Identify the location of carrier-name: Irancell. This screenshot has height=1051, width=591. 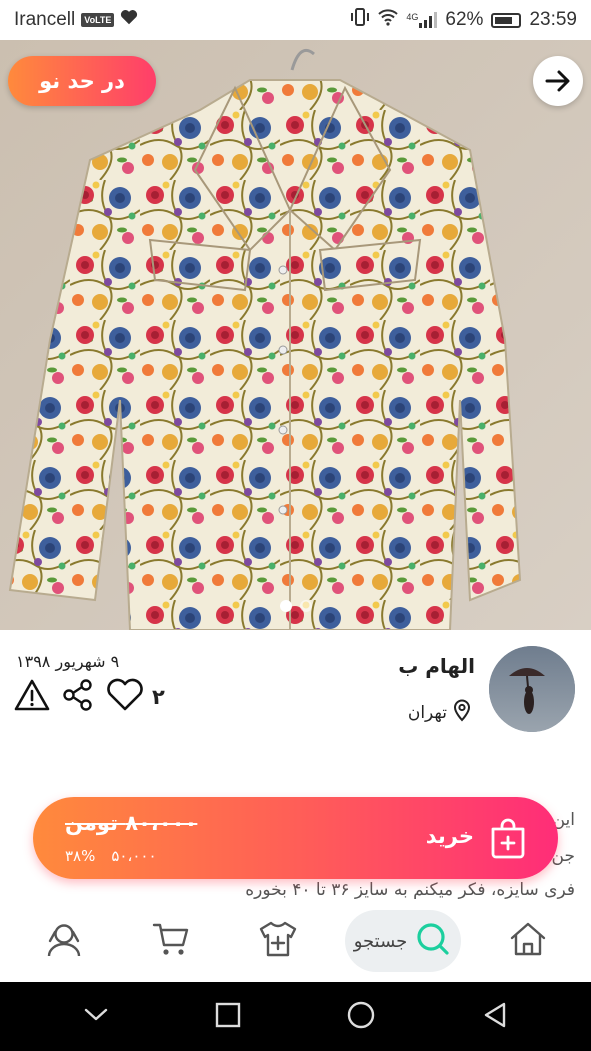
(45, 19).